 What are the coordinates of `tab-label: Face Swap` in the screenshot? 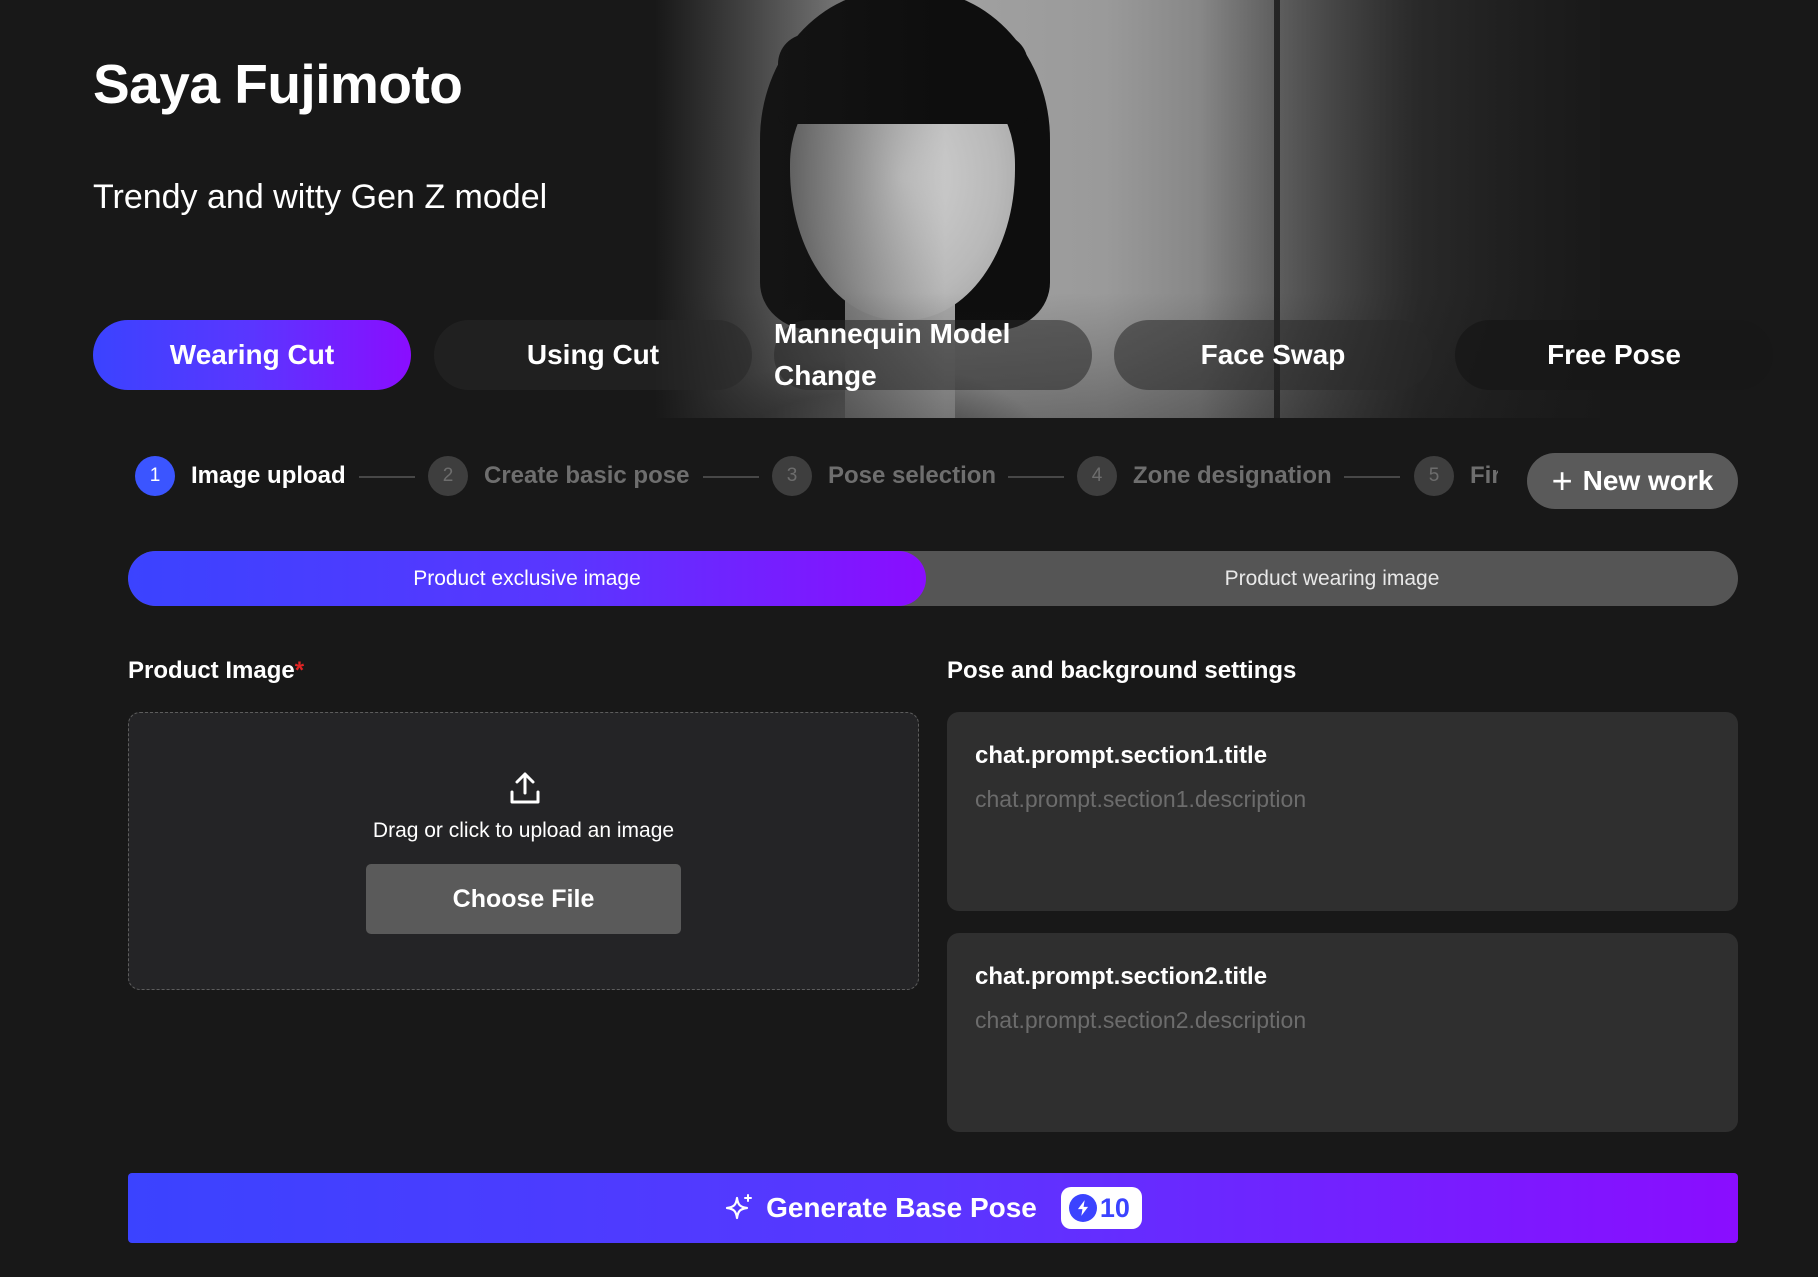 It's located at (1273, 354).